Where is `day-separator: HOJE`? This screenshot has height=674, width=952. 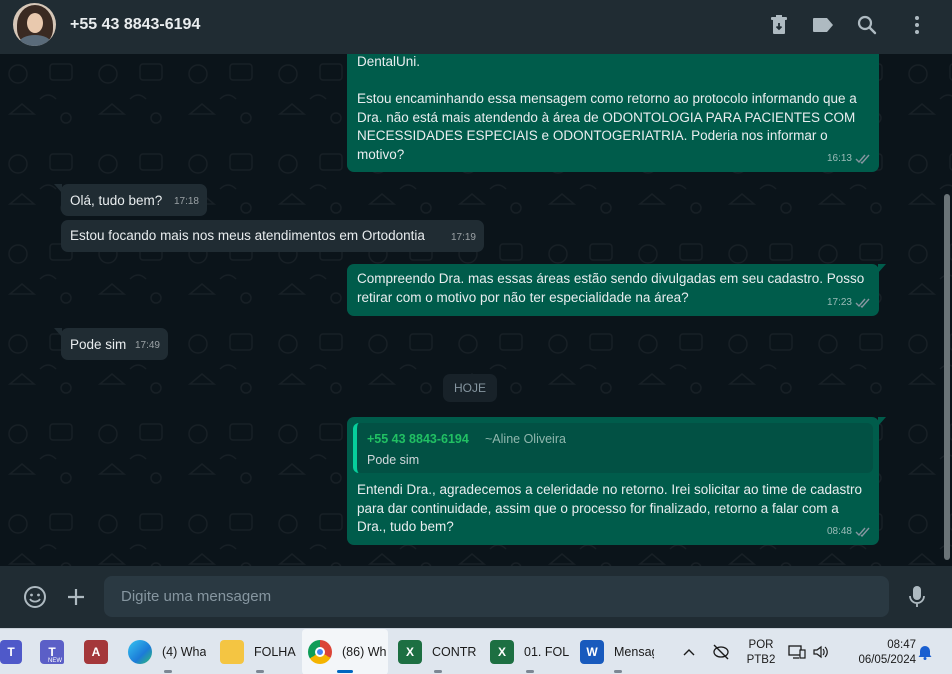
day-separator: HOJE is located at coordinates (470, 388).